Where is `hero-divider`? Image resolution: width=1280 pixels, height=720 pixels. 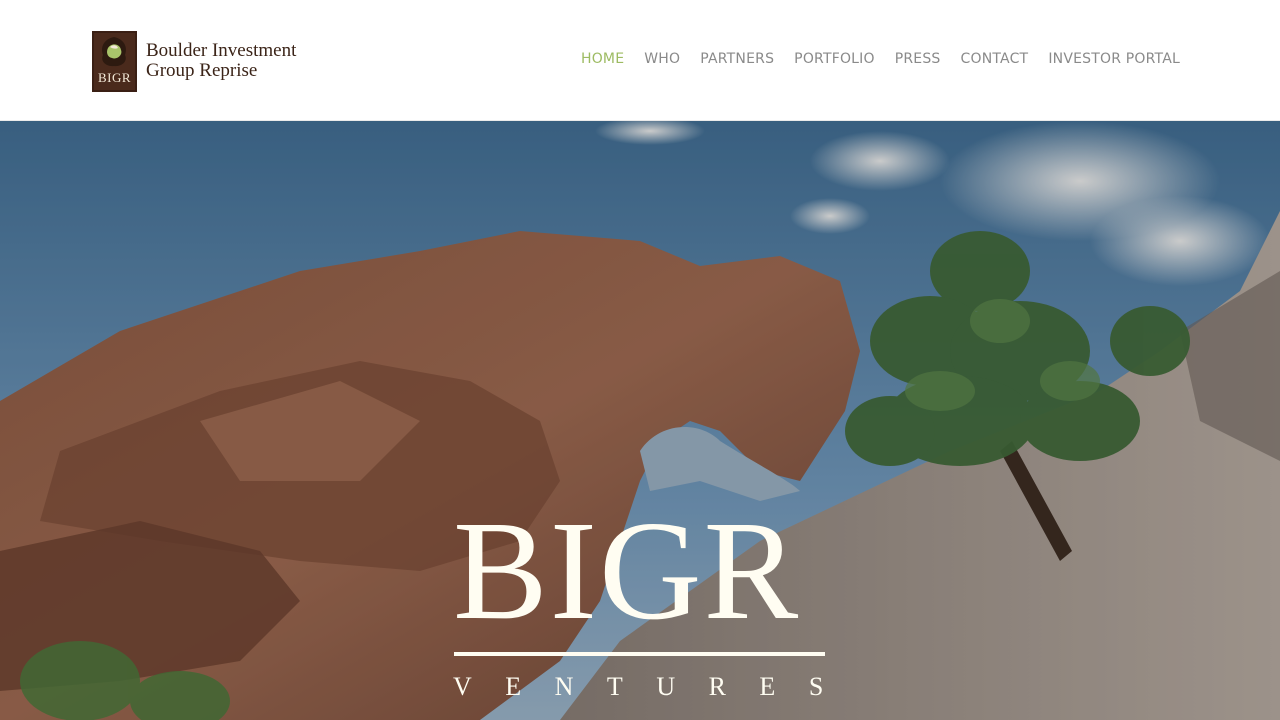
hero-divider is located at coordinates (639, 654).